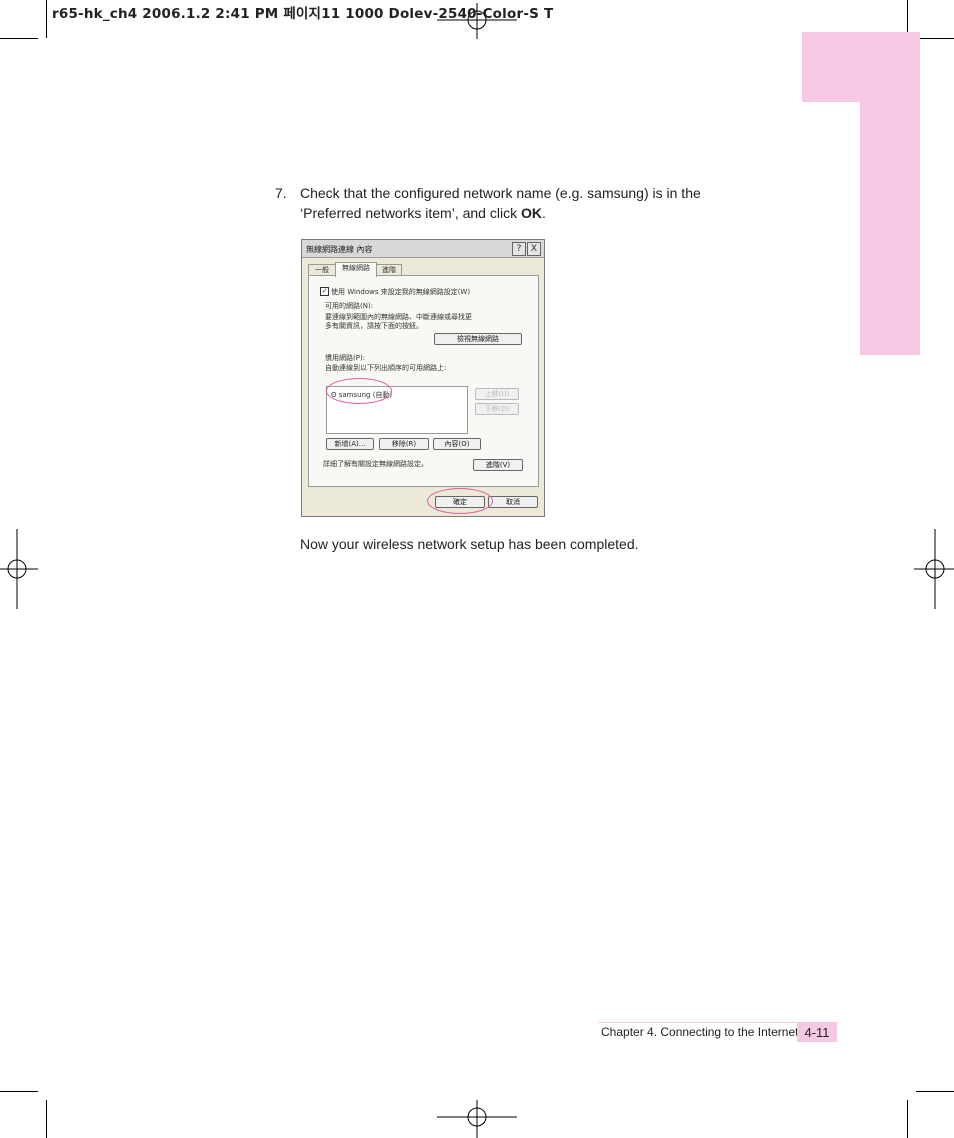 The width and height of the screenshot is (954, 1138). What do you see at coordinates (534, 249) in the screenshot?
I see `close-button: X` at bounding box center [534, 249].